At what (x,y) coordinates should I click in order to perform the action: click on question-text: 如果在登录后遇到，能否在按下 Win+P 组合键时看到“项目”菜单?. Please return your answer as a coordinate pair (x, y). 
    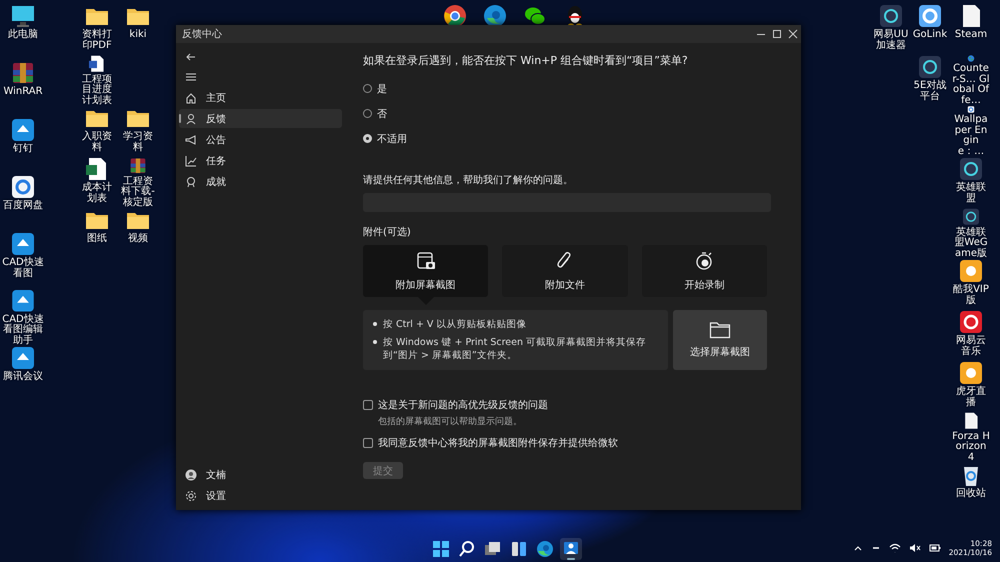
    Looking at the image, I should click on (526, 60).